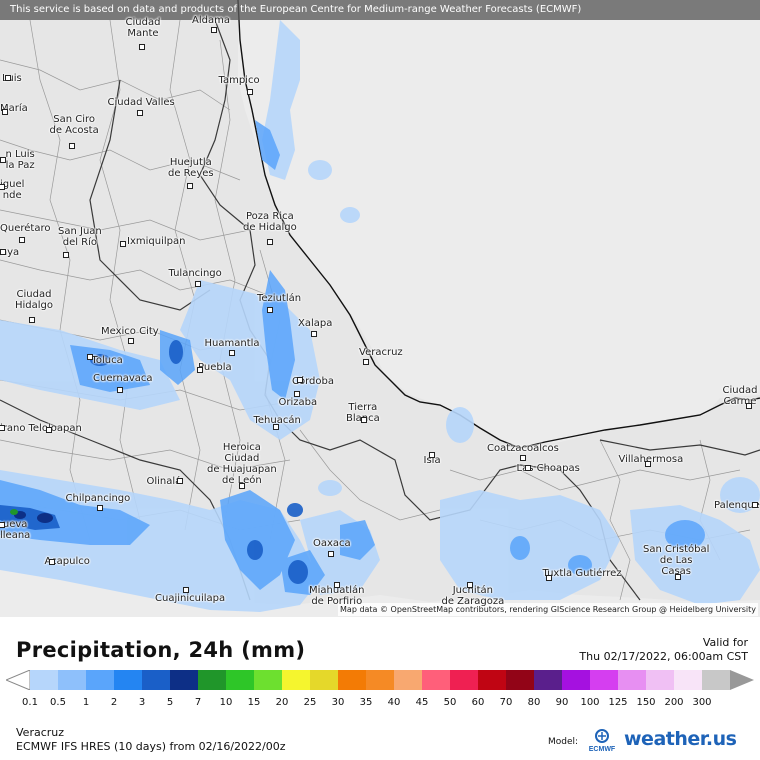 This screenshot has height=760, width=760. I want to click on city-label-san-ciro: San Ciro de Acosta, so click(74, 125).